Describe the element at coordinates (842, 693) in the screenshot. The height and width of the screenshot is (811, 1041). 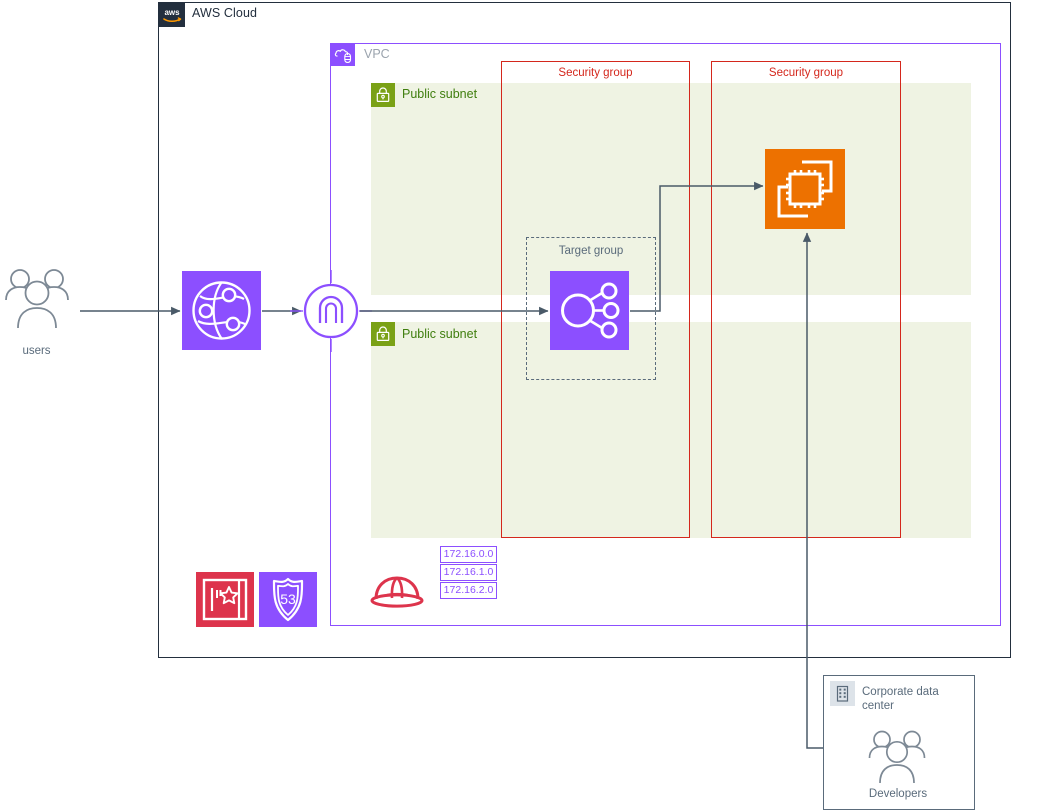
I see `corporate-building-icon` at that location.